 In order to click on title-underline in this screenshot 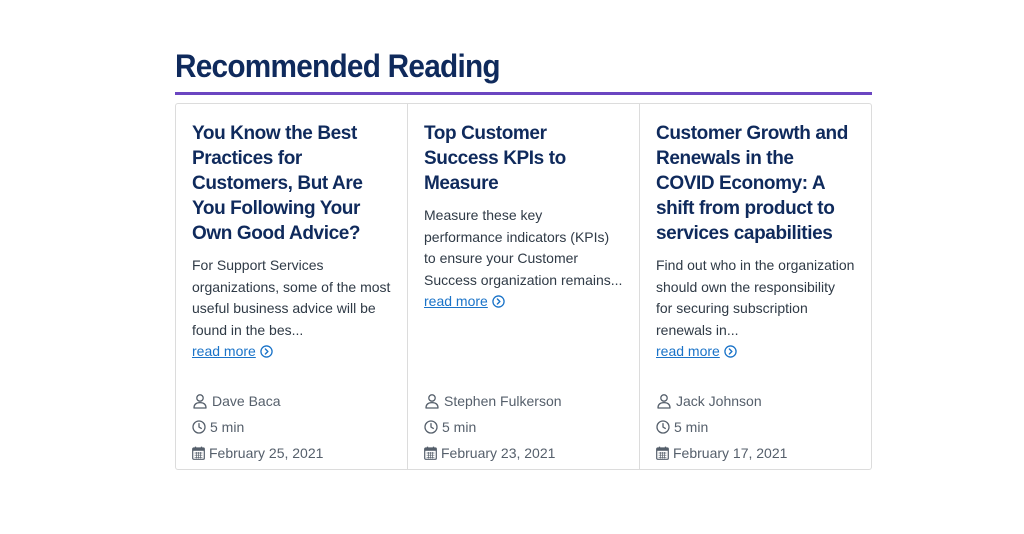, I will do `click(523, 93)`.